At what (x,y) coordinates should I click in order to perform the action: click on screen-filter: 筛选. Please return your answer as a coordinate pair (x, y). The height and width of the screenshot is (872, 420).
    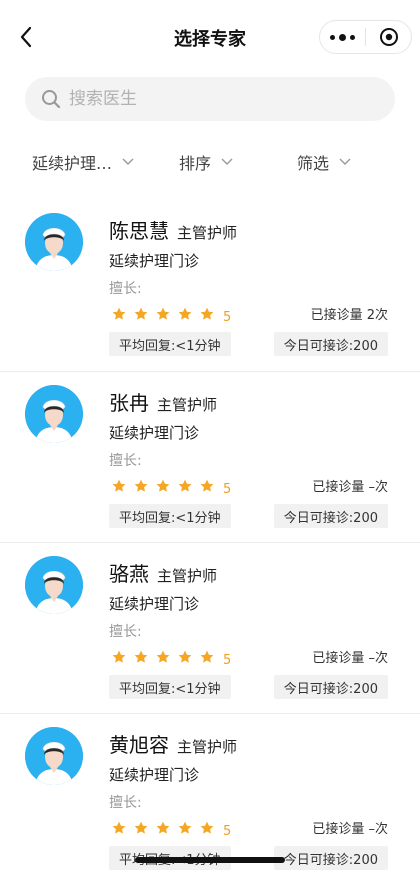
    Looking at the image, I should click on (324, 162).